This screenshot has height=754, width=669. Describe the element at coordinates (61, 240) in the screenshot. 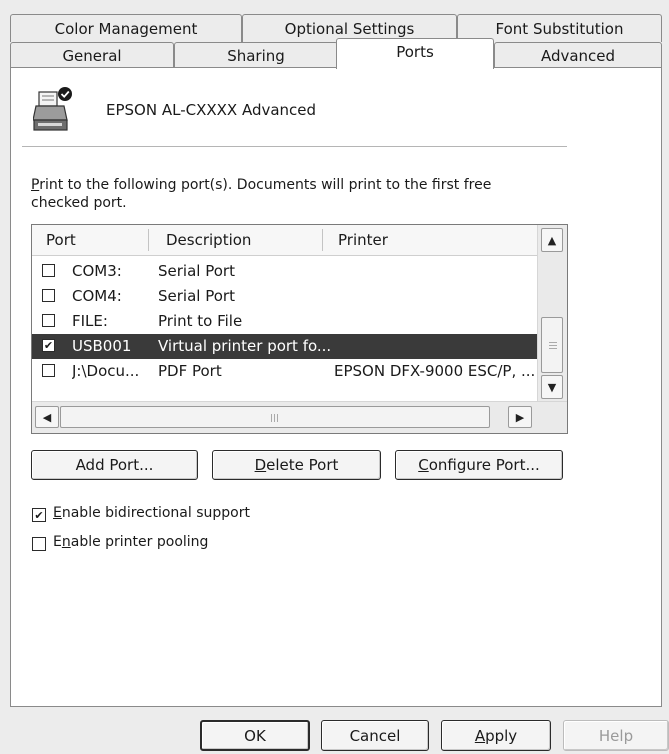

I see `column-header-port: Port` at that location.